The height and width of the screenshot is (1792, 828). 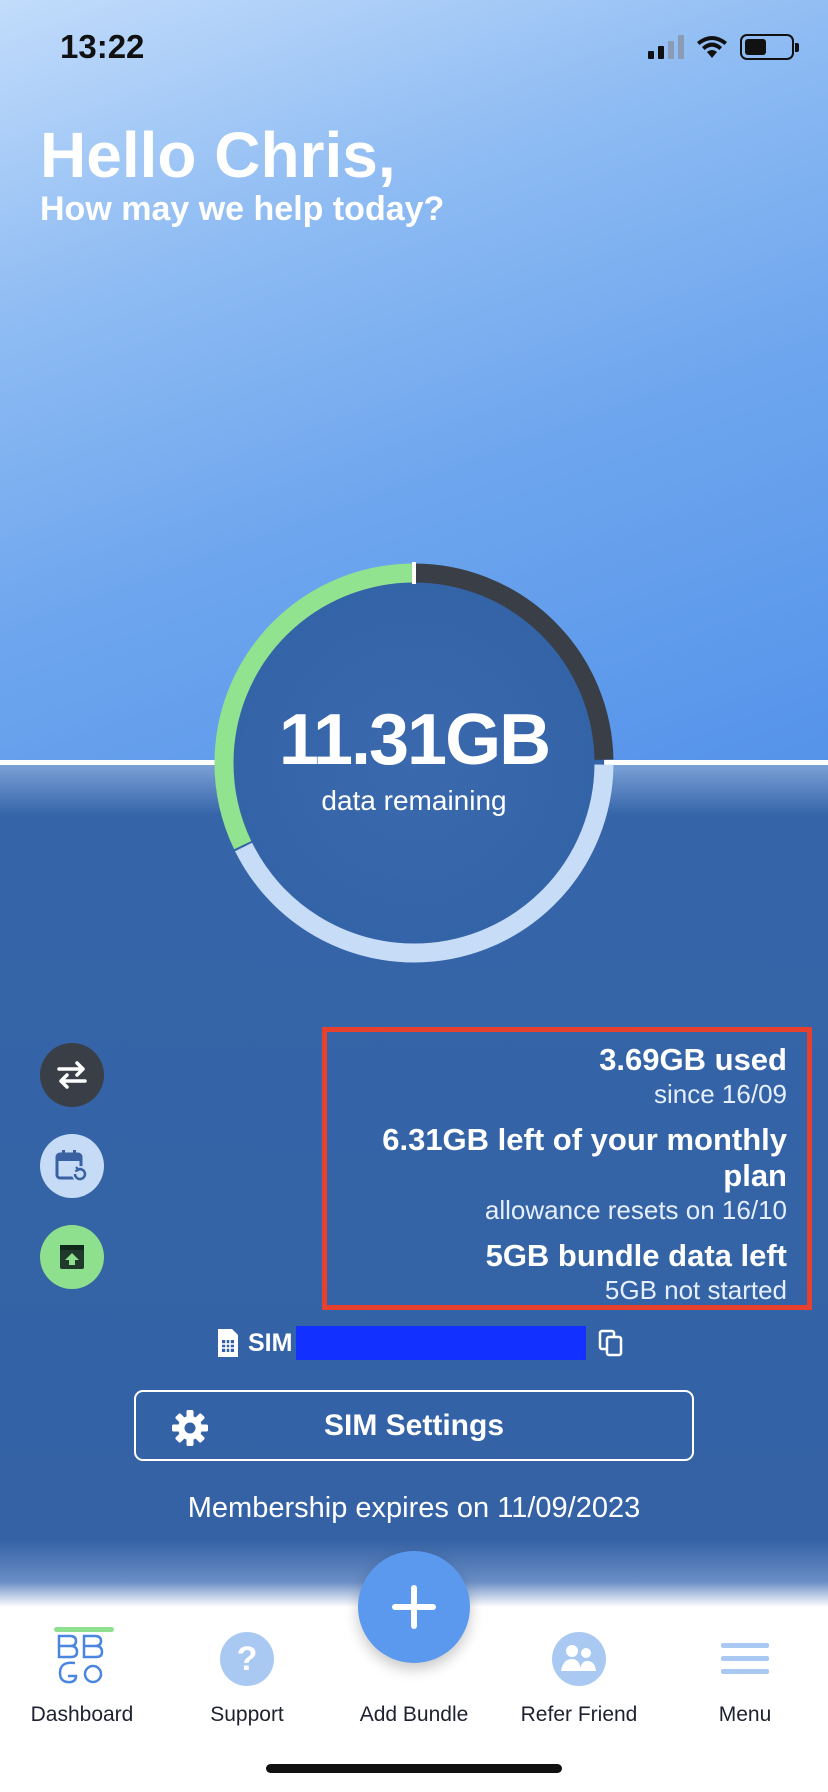 I want to click on membership-expiry: Membership expires on 11/09/2023, so click(x=414, y=1508).